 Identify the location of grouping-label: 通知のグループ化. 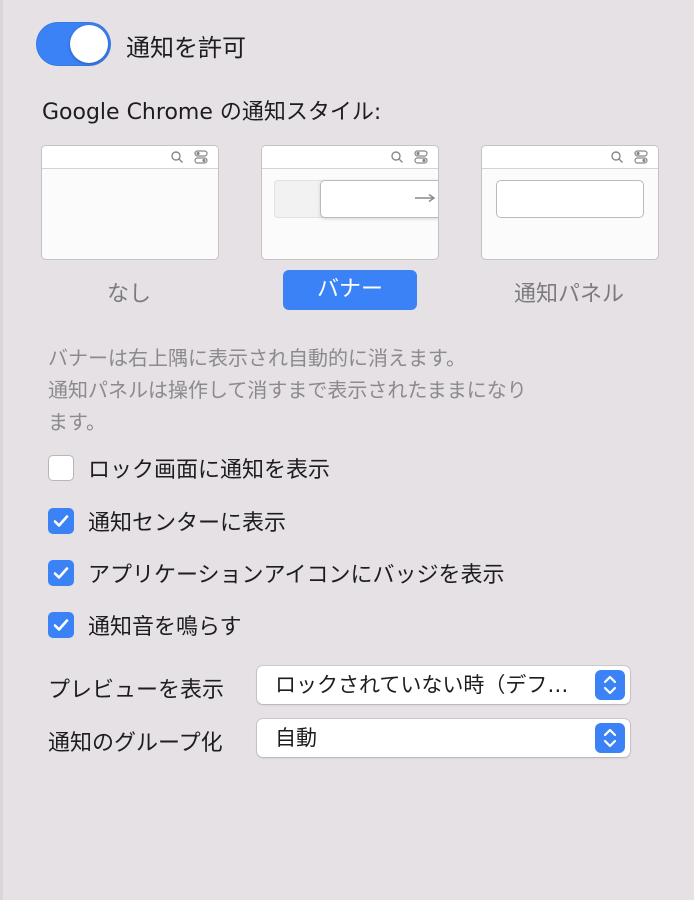
(135, 743).